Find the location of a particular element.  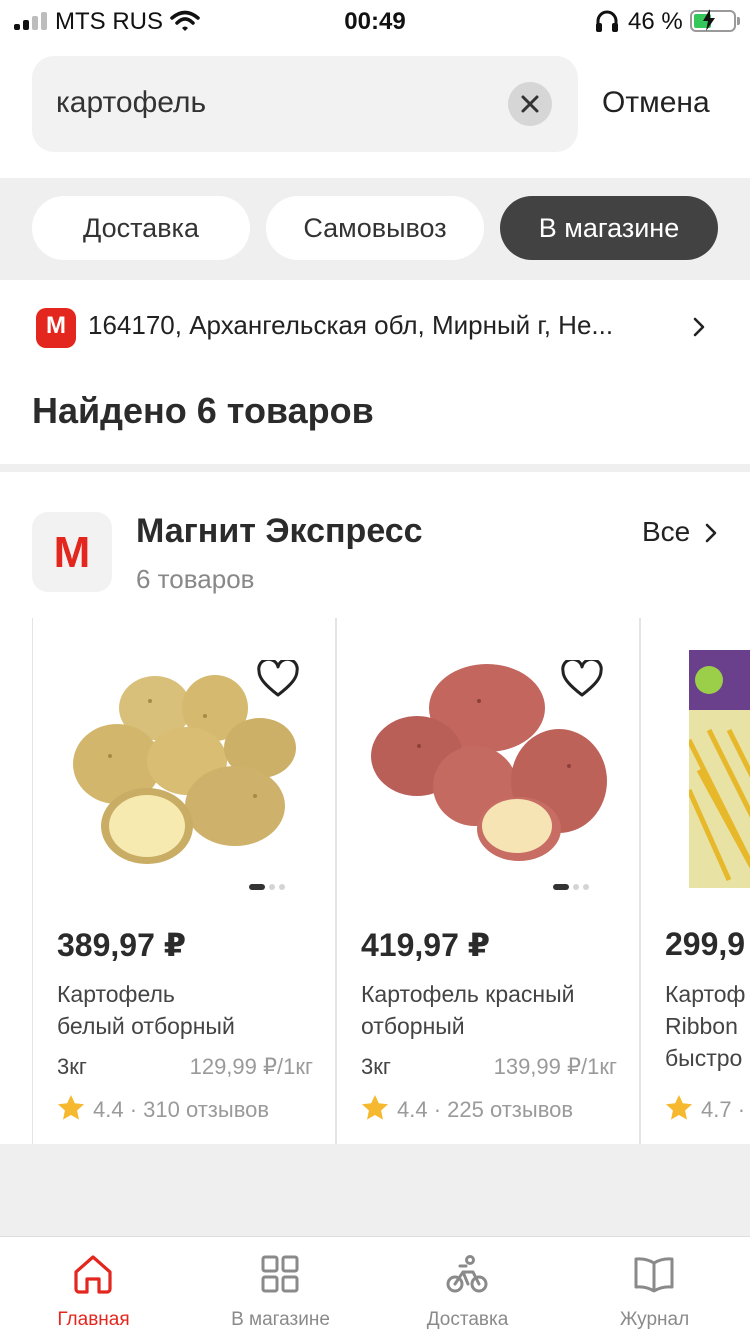

tab-journal: Журнал is located at coordinates (654, 1285).